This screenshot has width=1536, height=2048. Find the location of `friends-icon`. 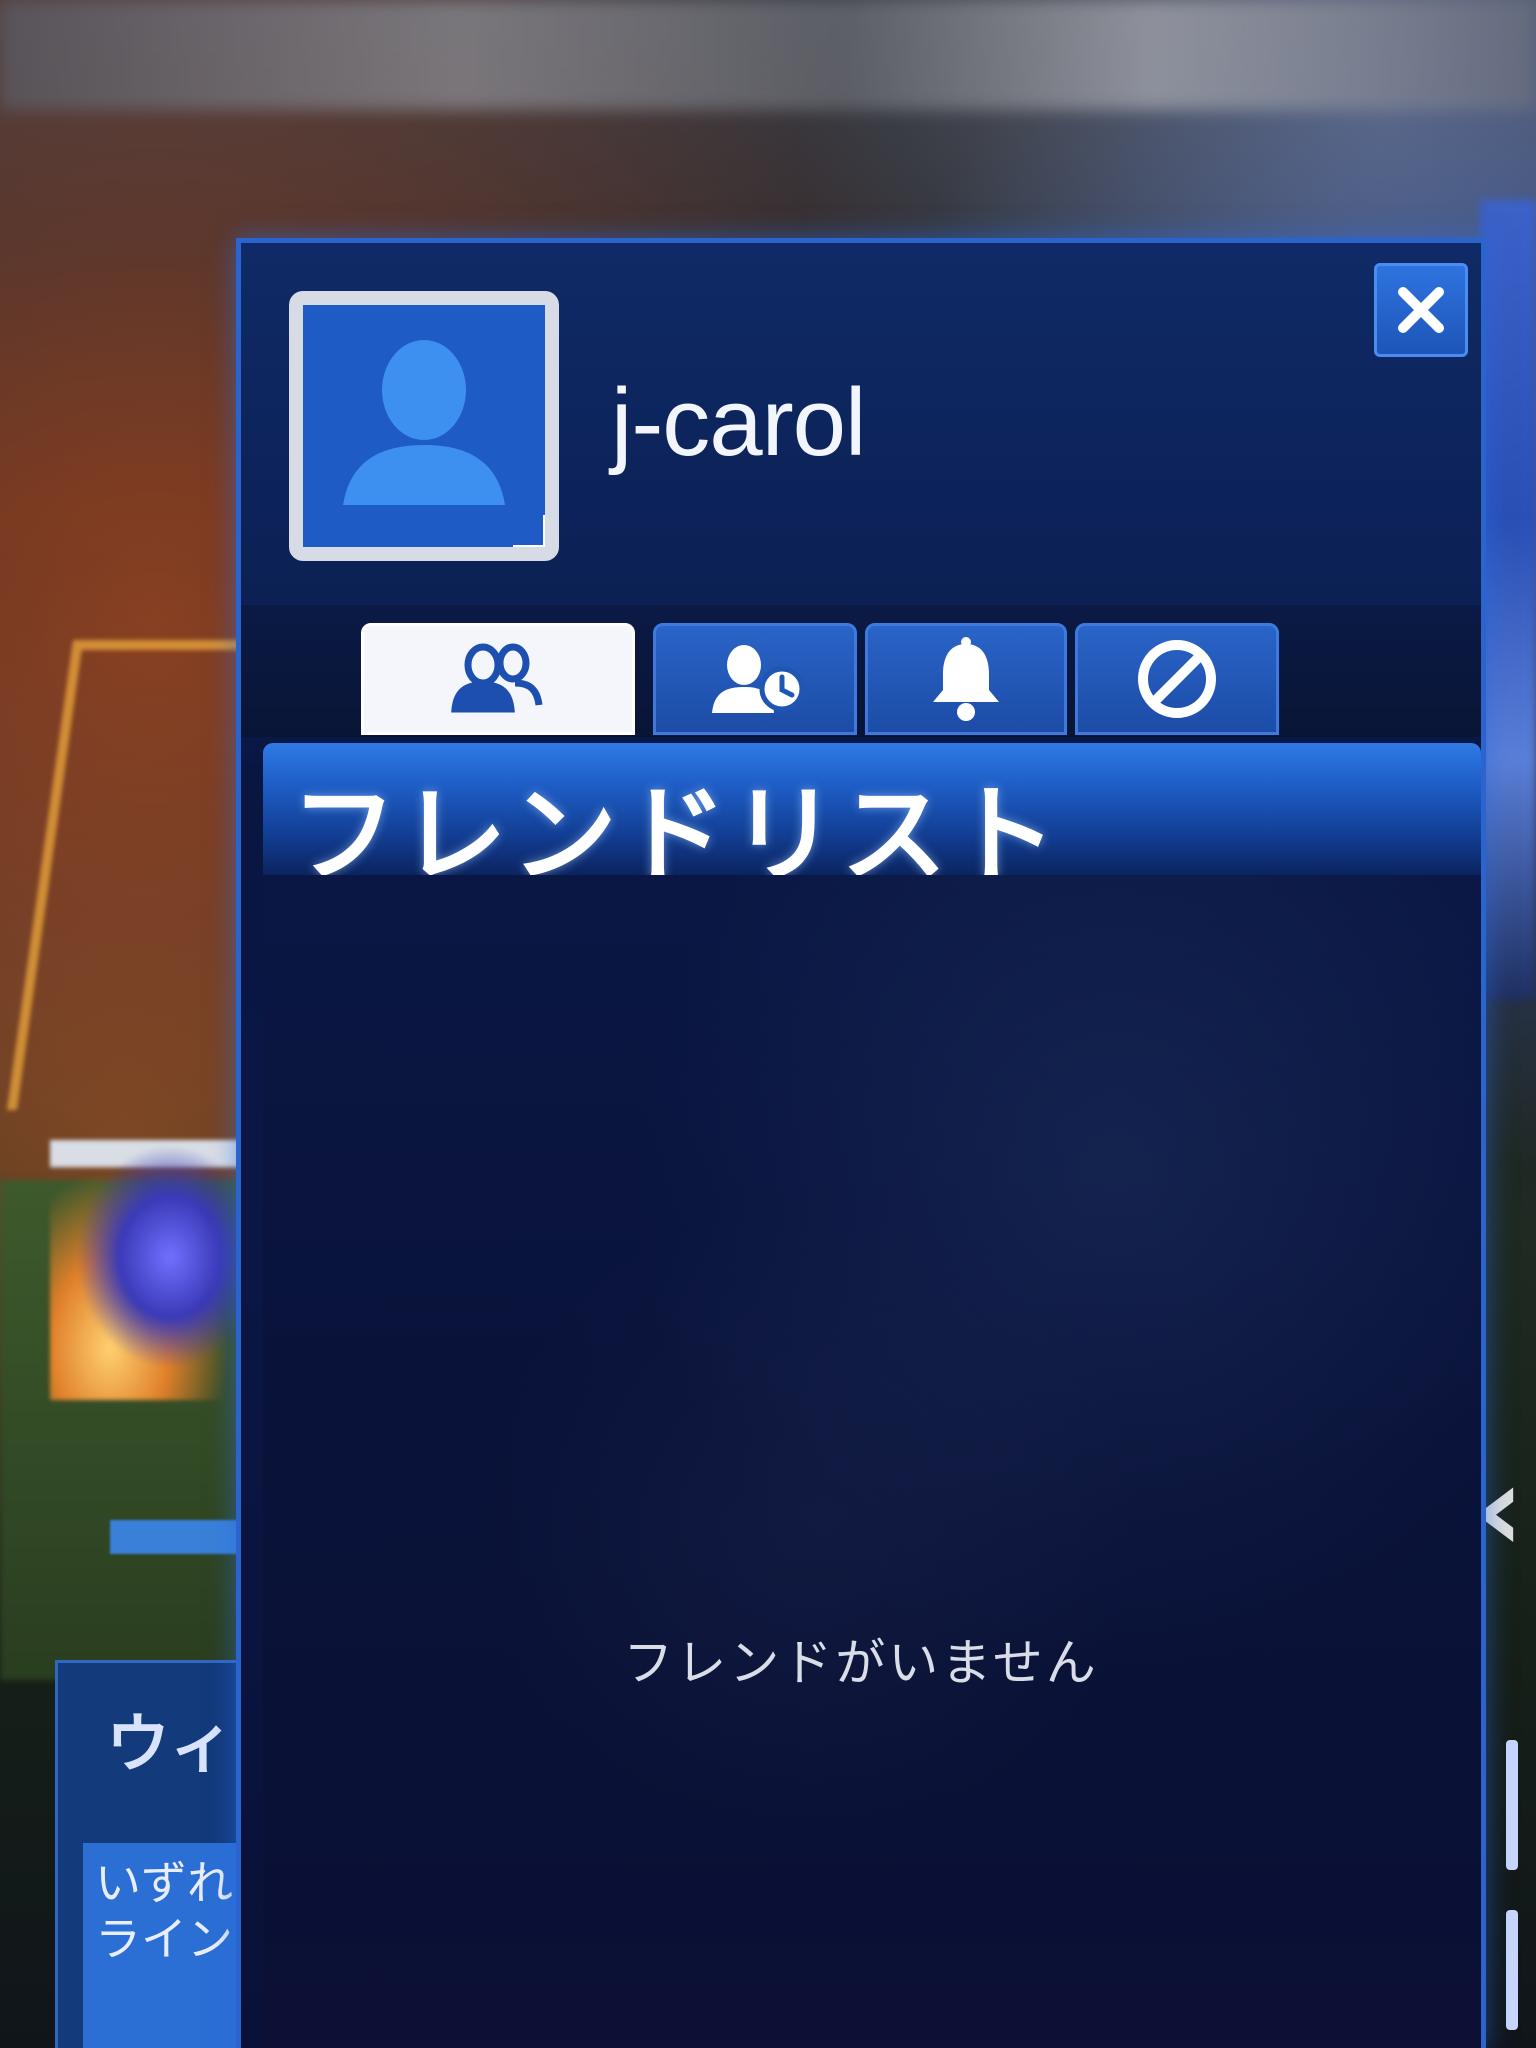

friends-icon is located at coordinates (497, 678).